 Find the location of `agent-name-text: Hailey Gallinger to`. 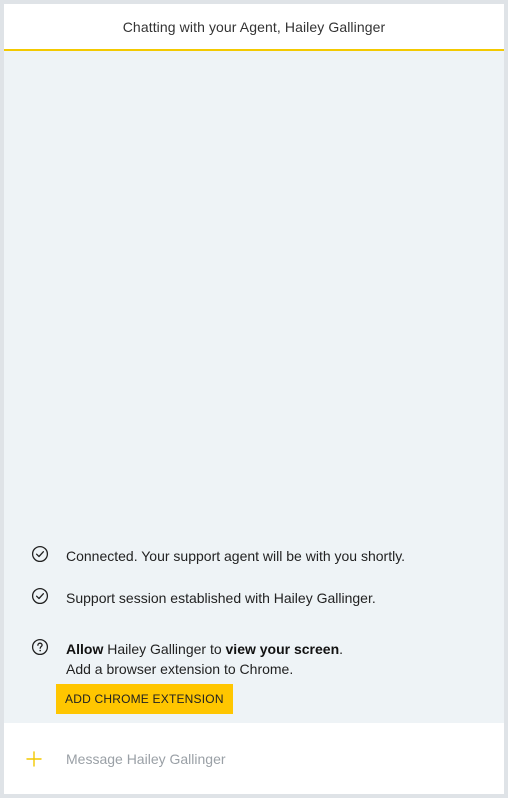

agent-name-text: Hailey Gallinger to is located at coordinates (164, 649).